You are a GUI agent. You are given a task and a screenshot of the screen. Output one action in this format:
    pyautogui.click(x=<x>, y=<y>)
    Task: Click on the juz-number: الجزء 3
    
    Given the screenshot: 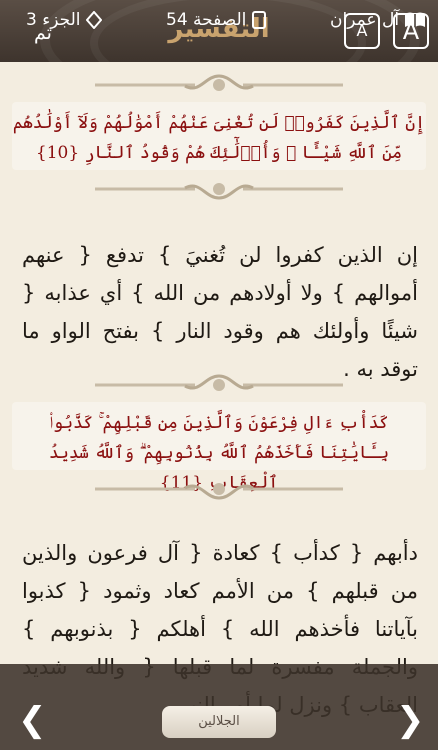 What is the action you would take?
    pyautogui.click(x=53, y=20)
    